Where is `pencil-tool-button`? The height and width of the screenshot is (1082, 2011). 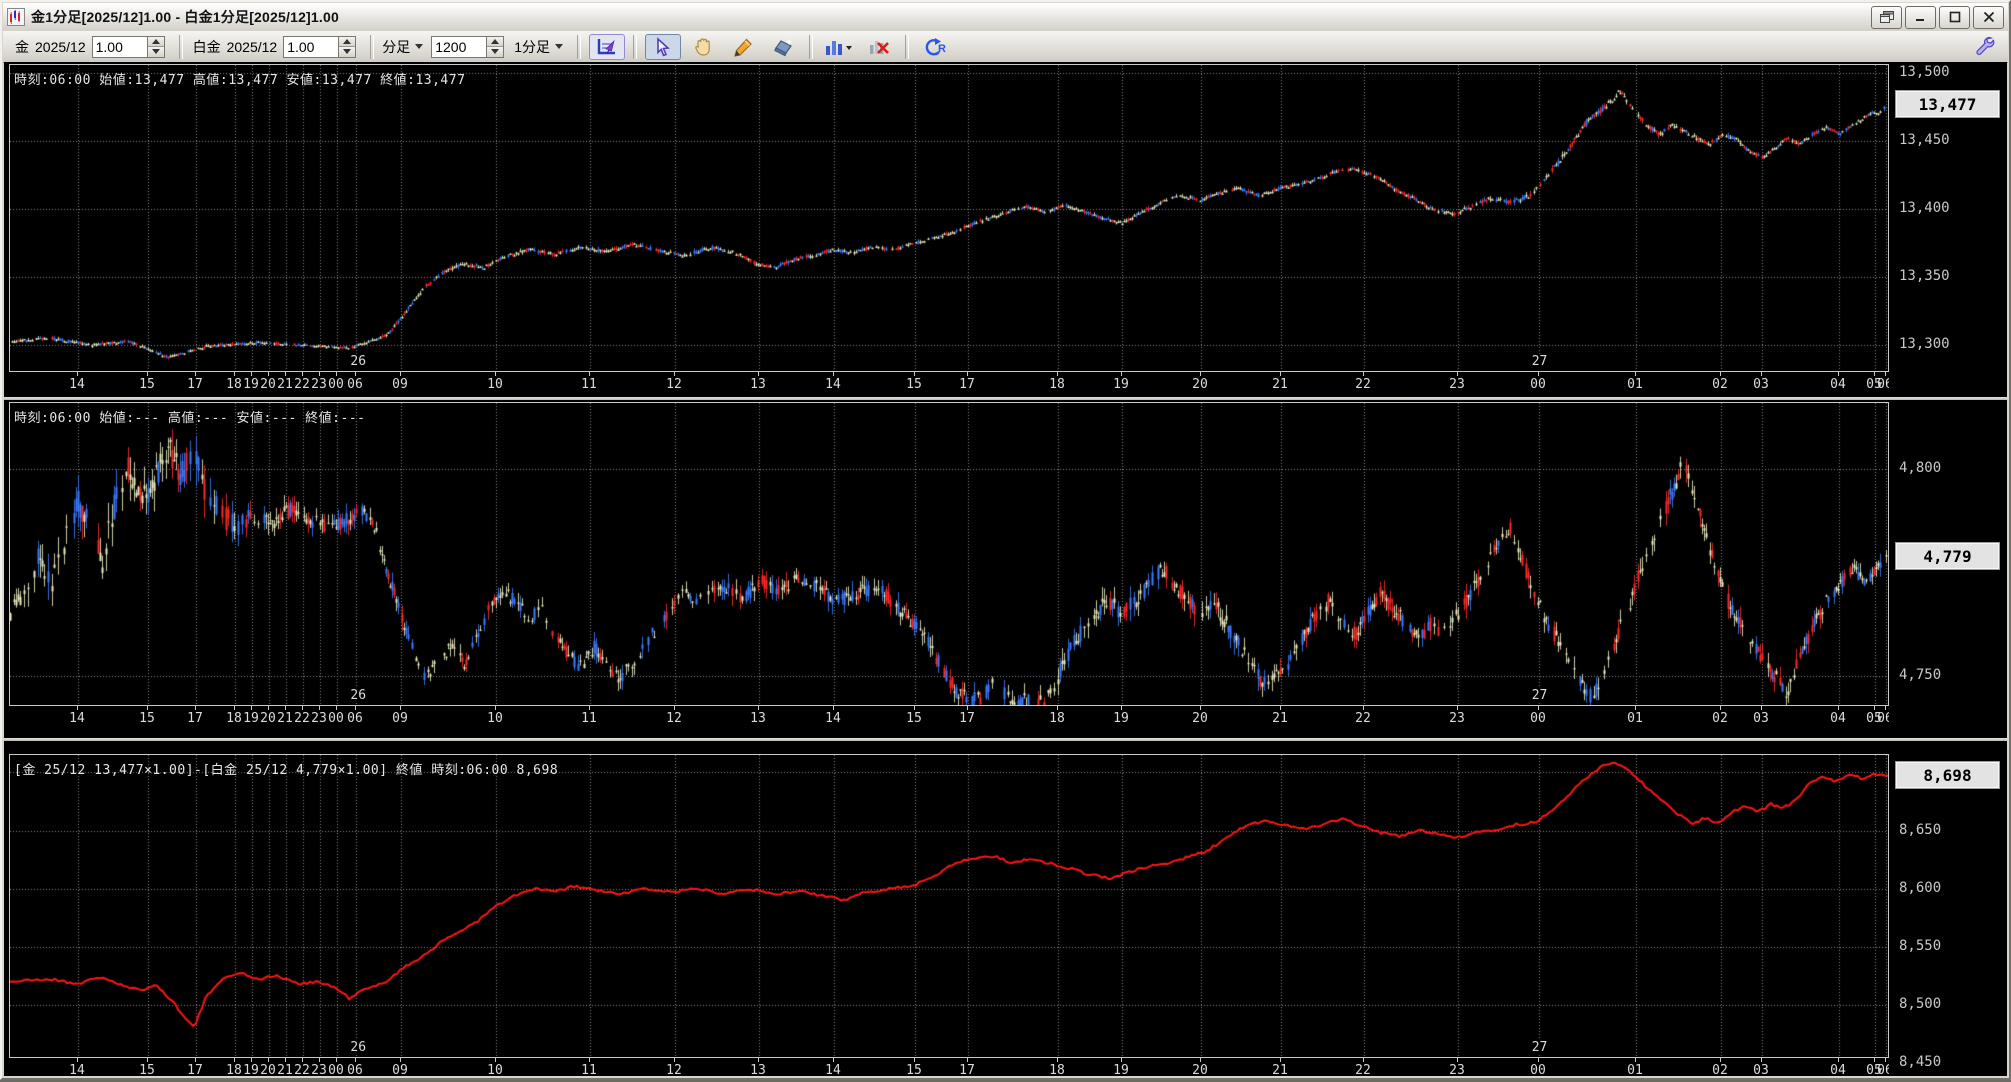 pencil-tool-button is located at coordinates (743, 47).